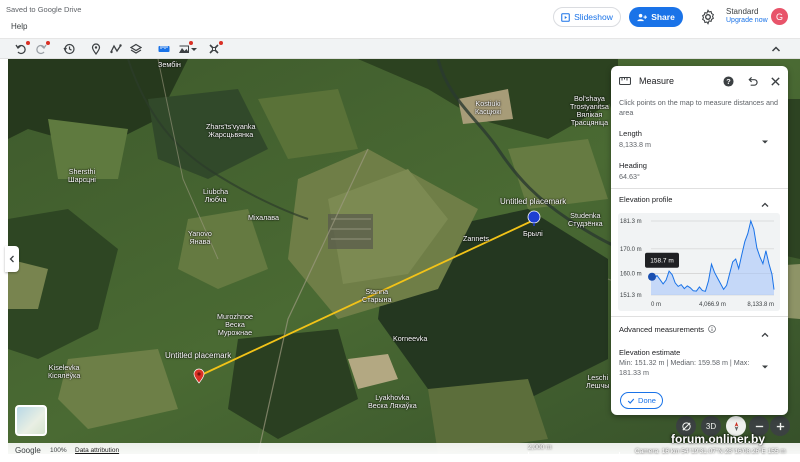 This screenshot has height=462, width=800. What do you see at coordinates (662, 261) in the screenshot?
I see `elevation-tooltip-label: 158.7 m` at bounding box center [662, 261].